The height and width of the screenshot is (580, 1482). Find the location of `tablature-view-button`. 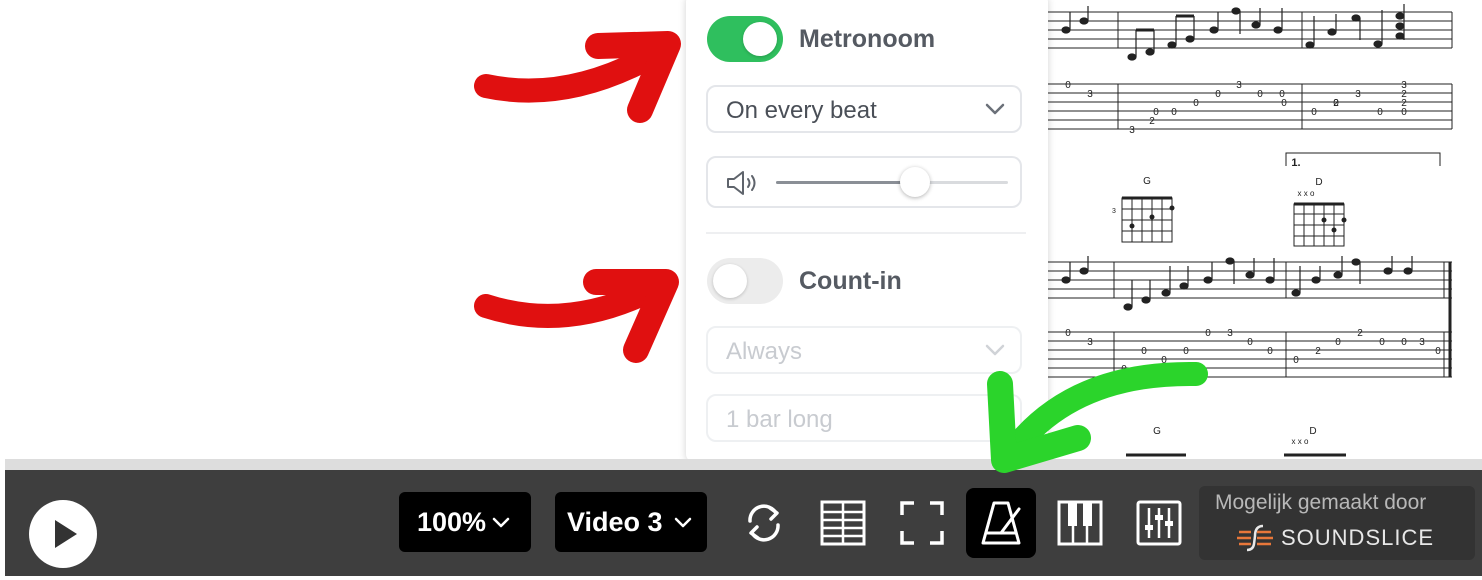

tablature-view-button is located at coordinates (843, 523).